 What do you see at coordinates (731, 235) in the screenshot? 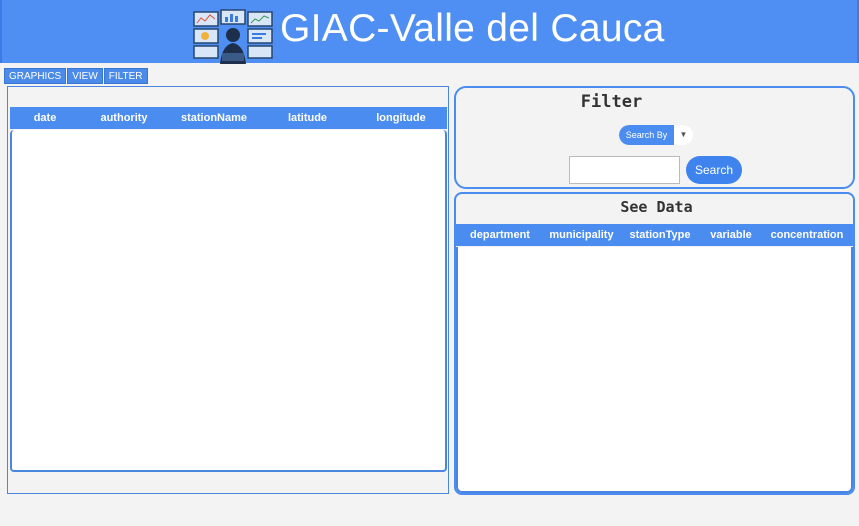
I see `column-header-variable: variable` at bounding box center [731, 235].